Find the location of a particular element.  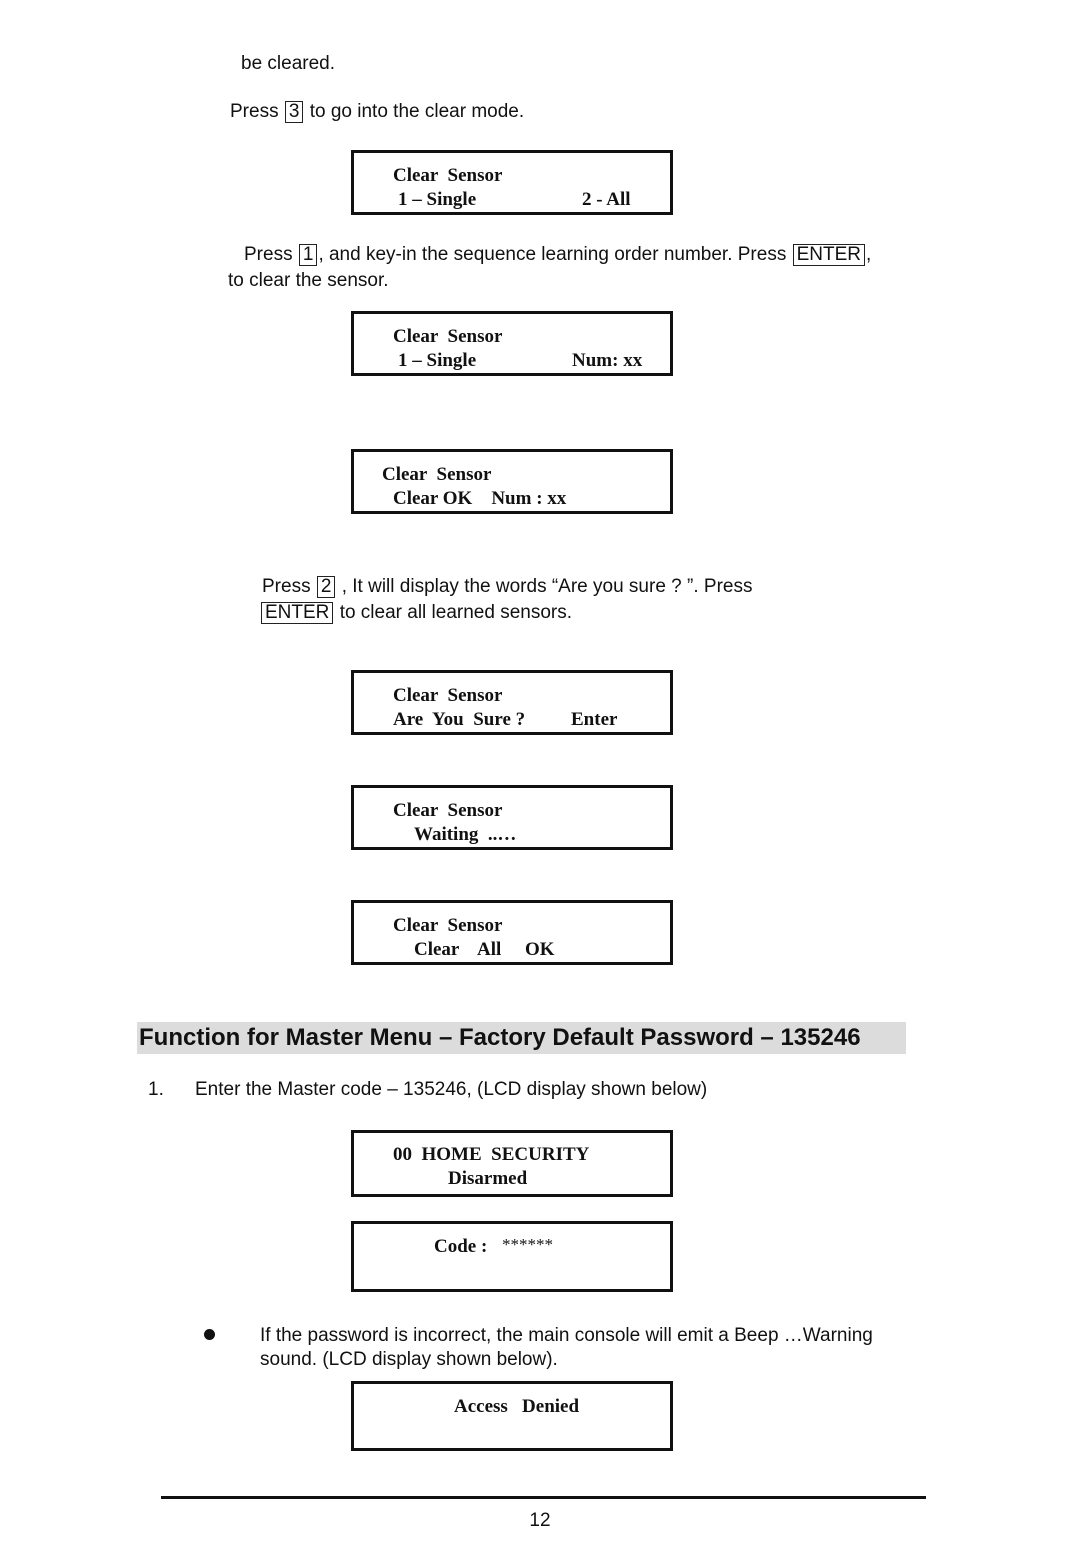

lcd-display-are-you-sure: Clear Sensor Are You Sure ? Enter is located at coordinates (512, 702).